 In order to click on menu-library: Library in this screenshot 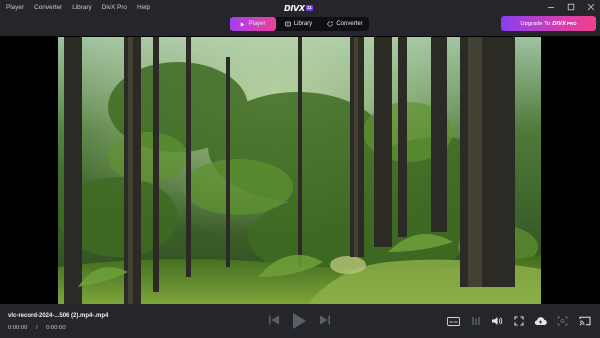, I will do `click(82, 8)`.